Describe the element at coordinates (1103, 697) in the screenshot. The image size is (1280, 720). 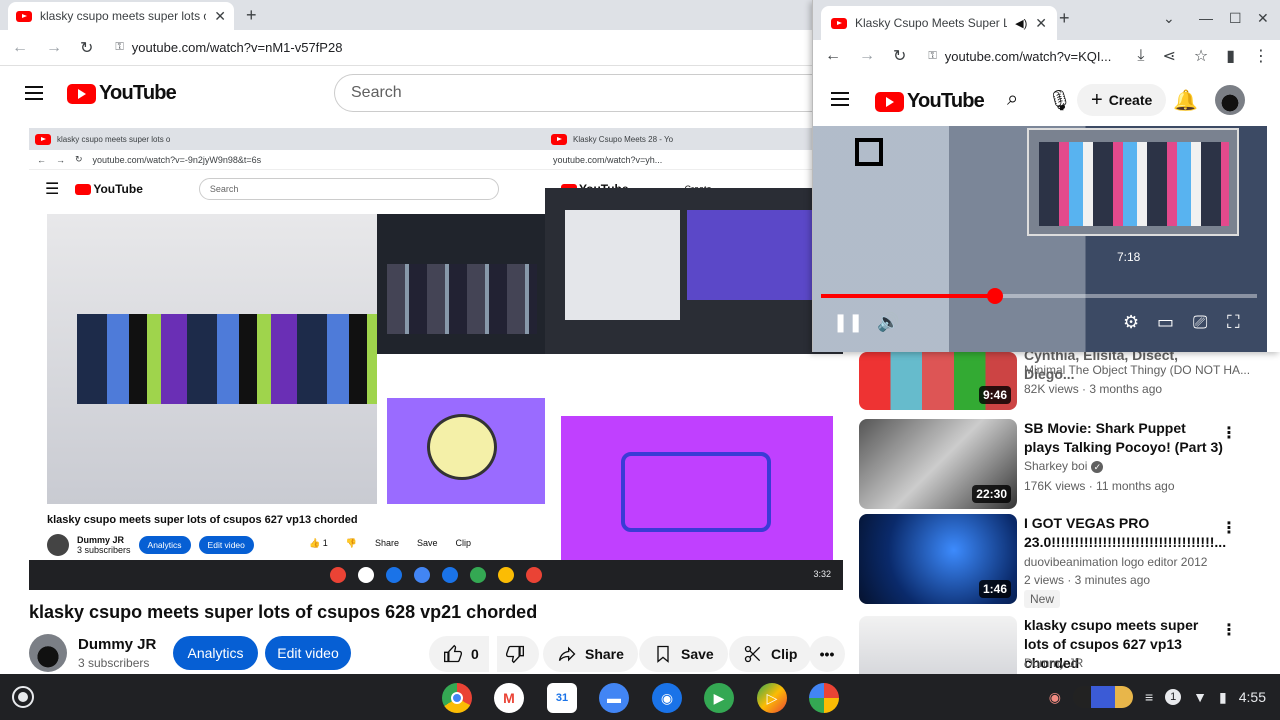
I see `holding-space-icon` at that location.